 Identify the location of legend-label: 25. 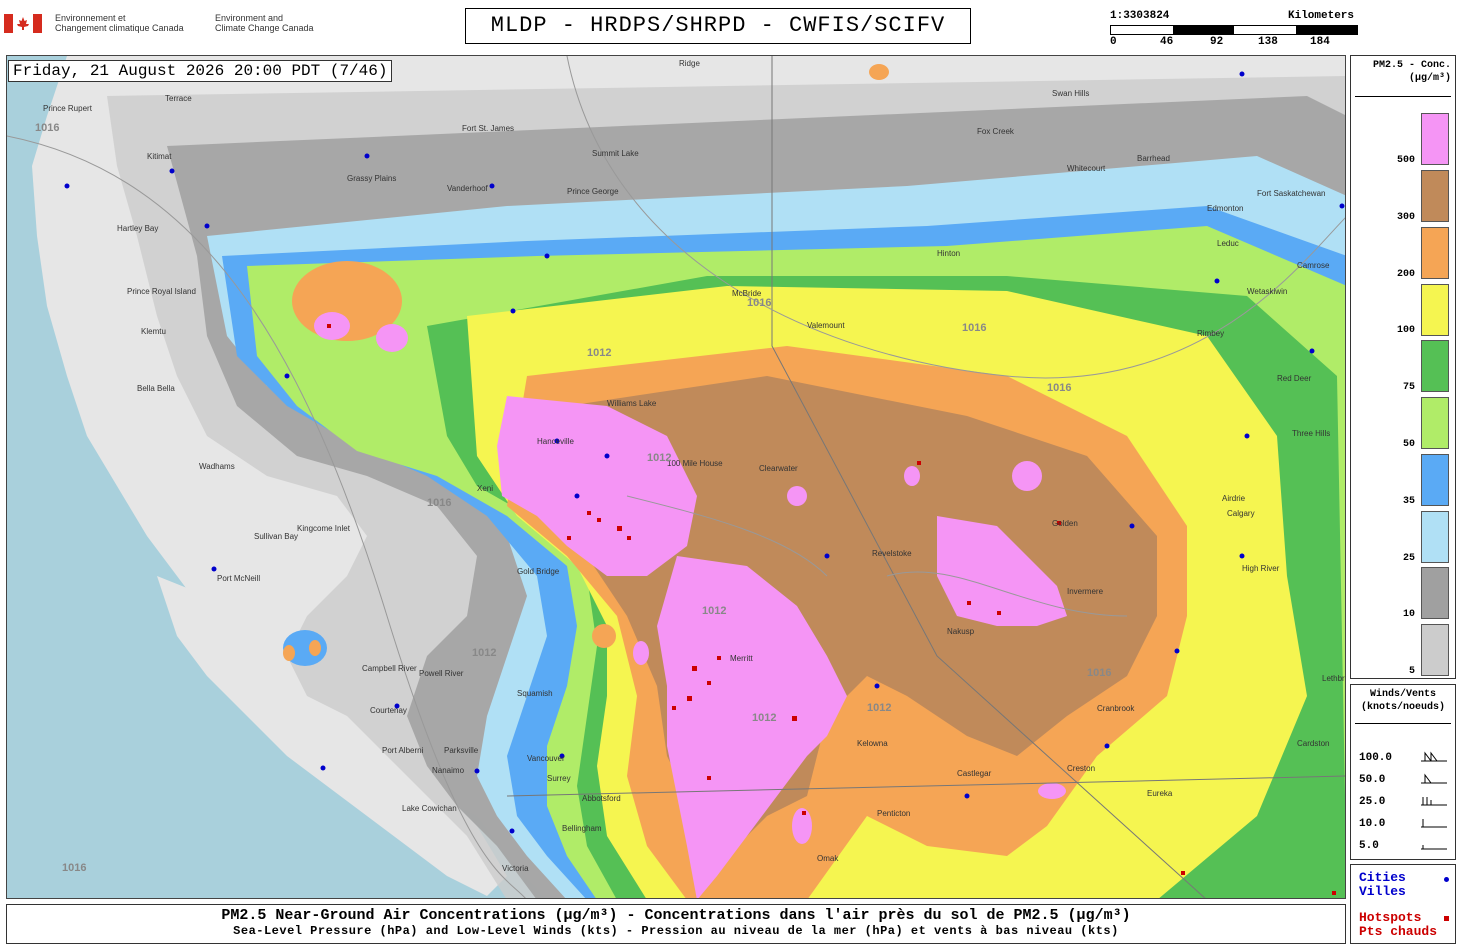
(1408, 558).